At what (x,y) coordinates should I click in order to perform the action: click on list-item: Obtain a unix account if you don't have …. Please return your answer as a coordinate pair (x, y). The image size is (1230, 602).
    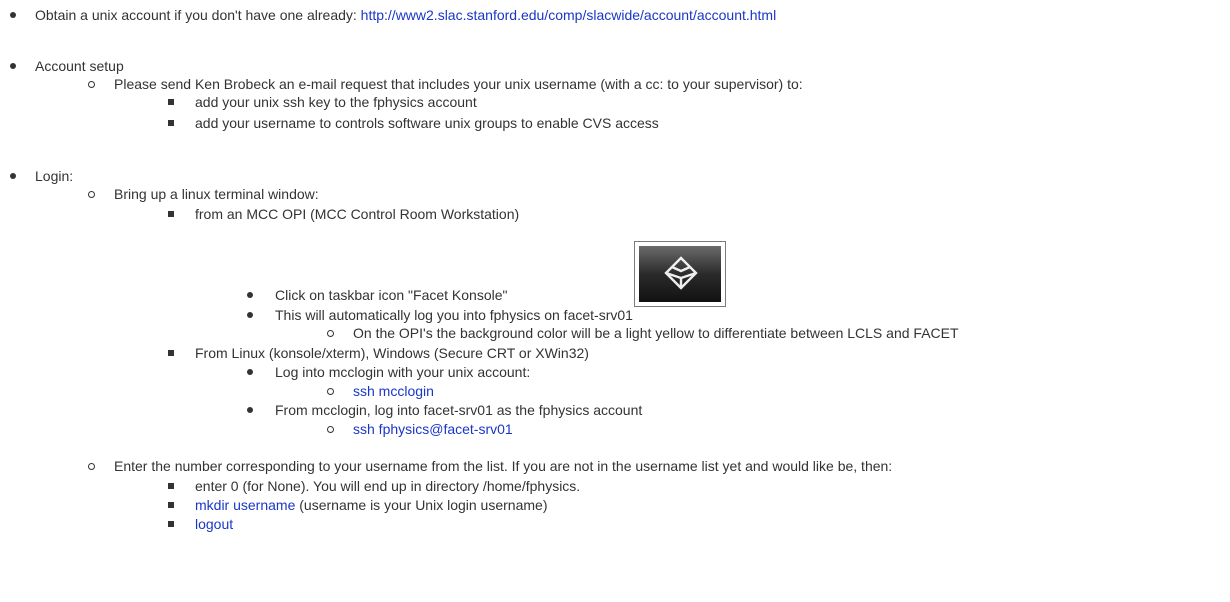
    Looking at the image, I should click on (405, 15).